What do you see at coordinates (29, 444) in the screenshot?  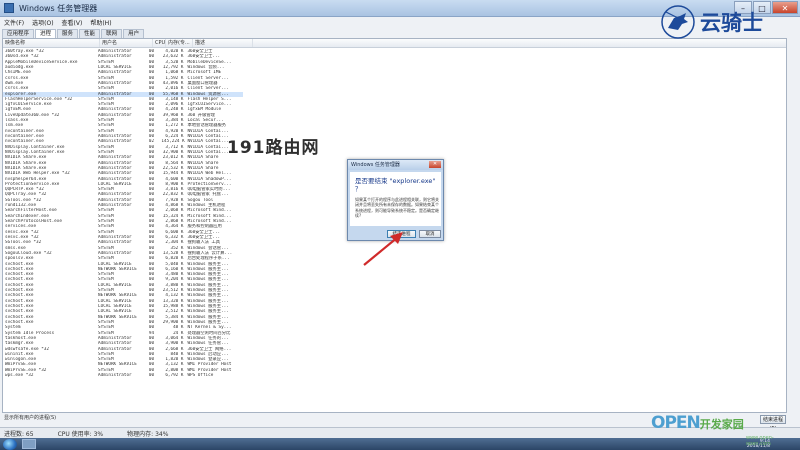 I see `taskbar-app-icon` at bounding box center [29, 444].